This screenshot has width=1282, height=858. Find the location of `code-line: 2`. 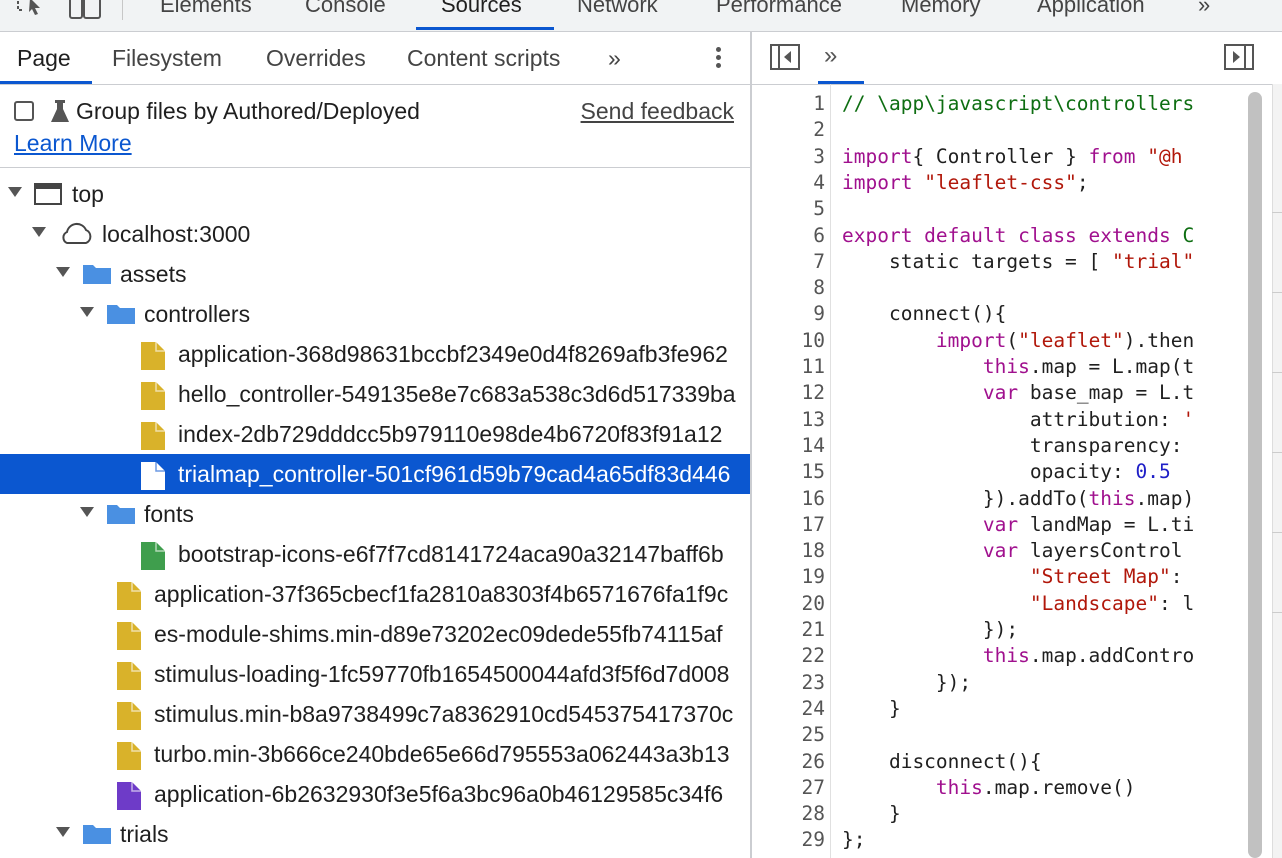

code-line: 2 is located at coordinates (1017, 131).